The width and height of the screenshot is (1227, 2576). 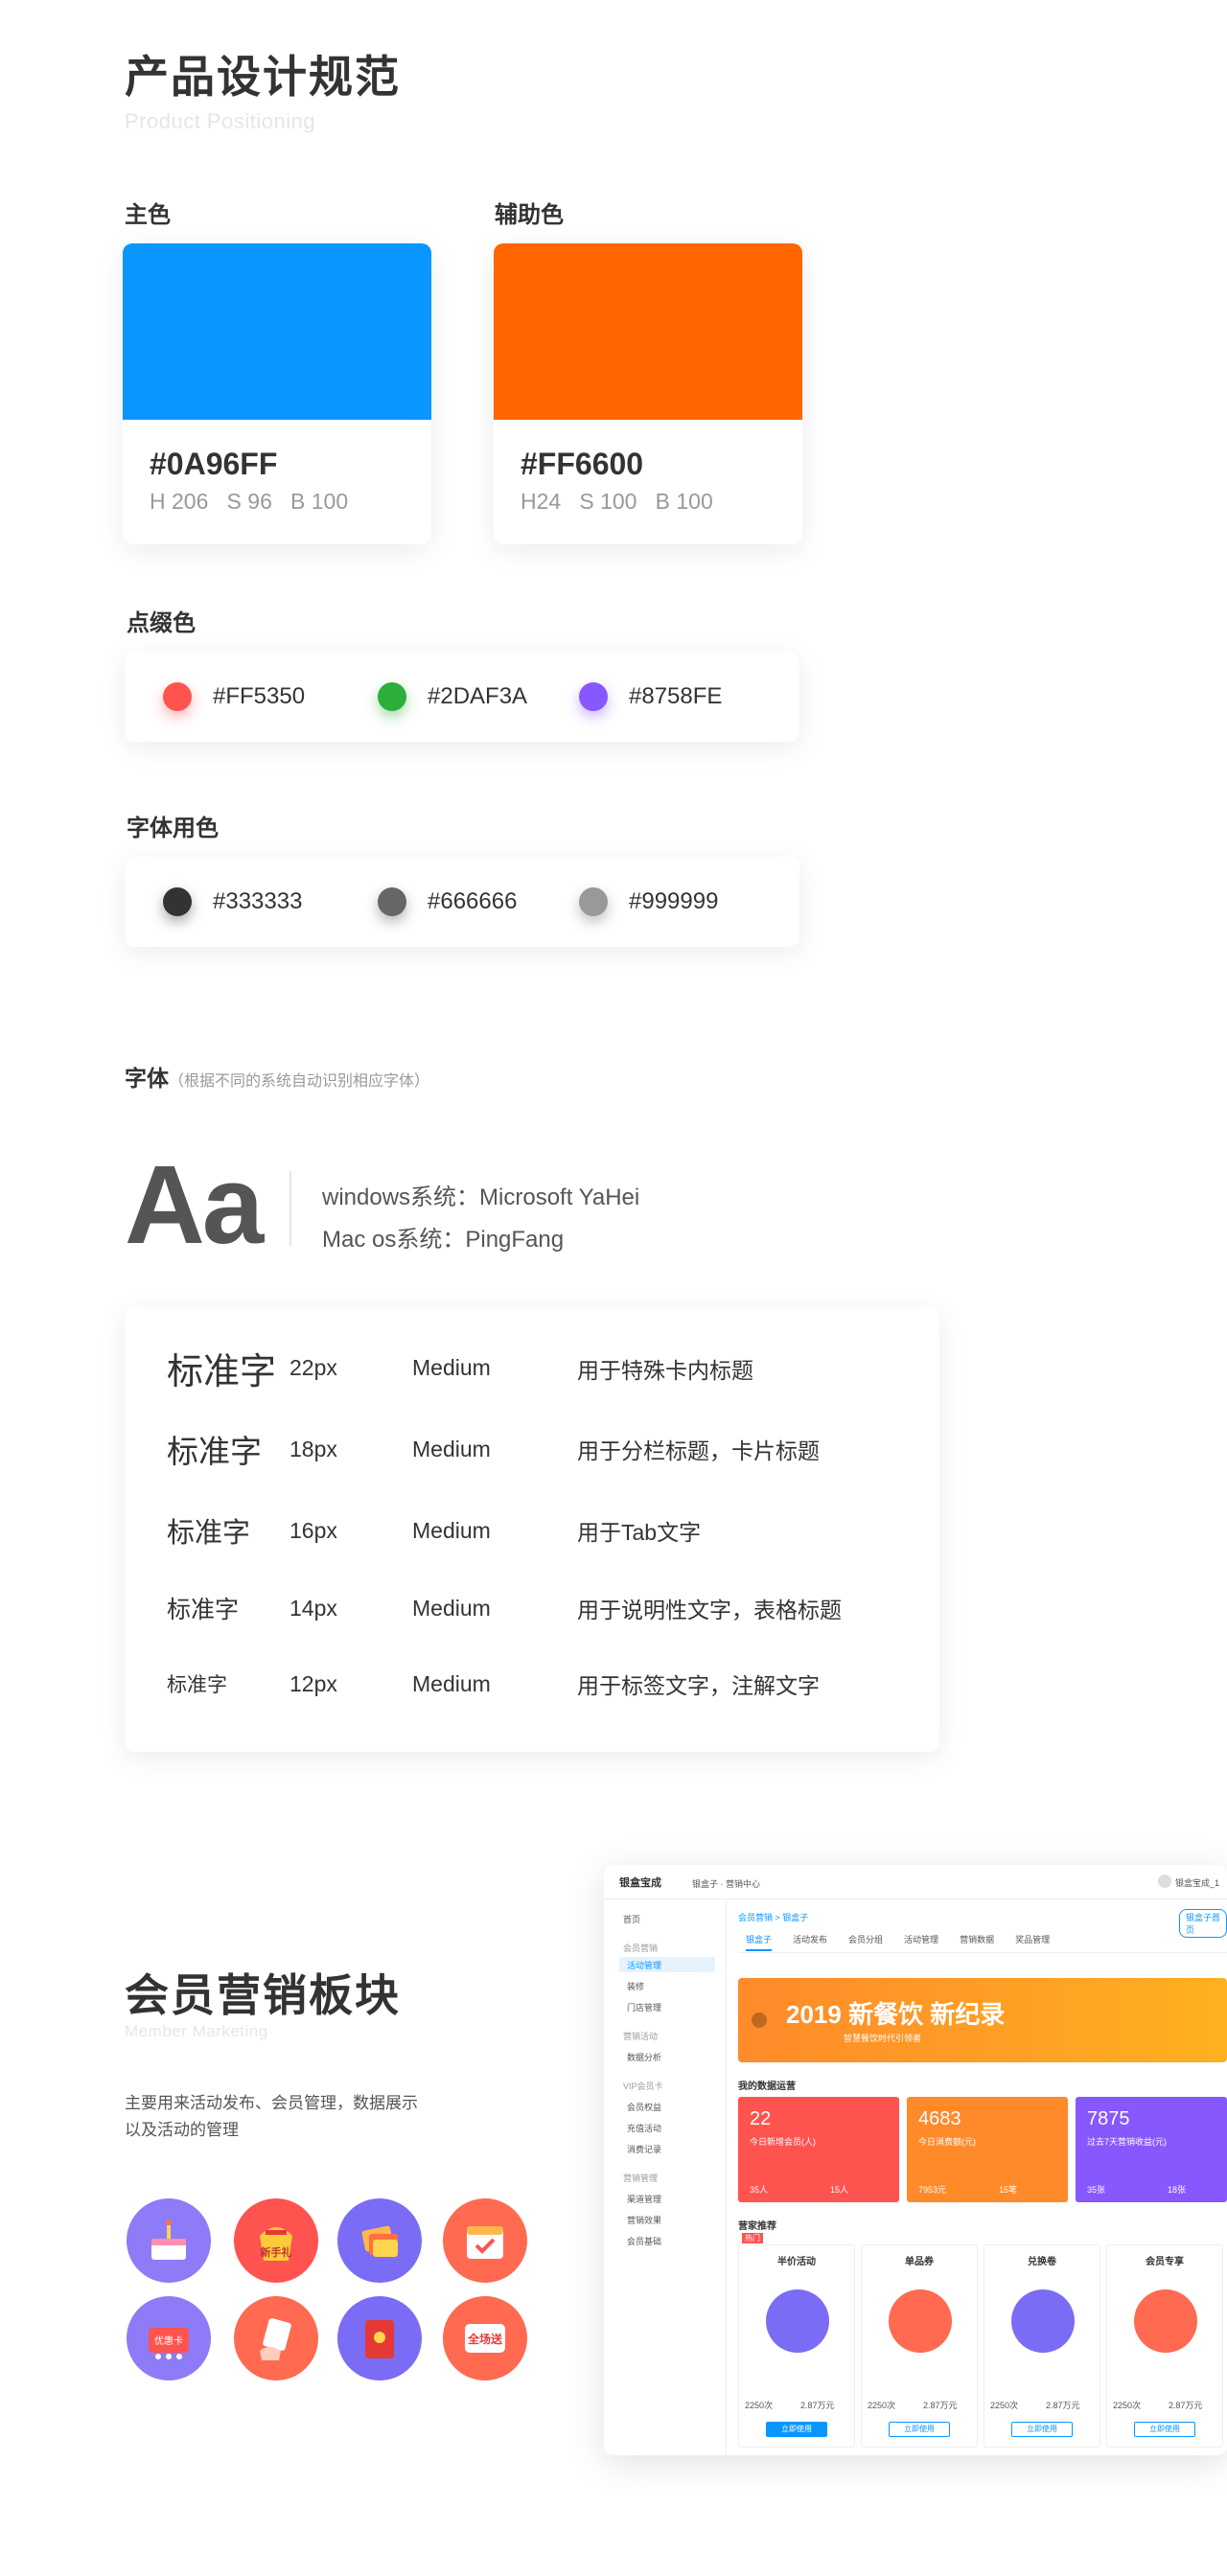 What do you see at coordinates (481, 1197) in the screenshot?
I see `font-windows: windows系统：Microsoft YaHei` at bounding box center [481, 1197].